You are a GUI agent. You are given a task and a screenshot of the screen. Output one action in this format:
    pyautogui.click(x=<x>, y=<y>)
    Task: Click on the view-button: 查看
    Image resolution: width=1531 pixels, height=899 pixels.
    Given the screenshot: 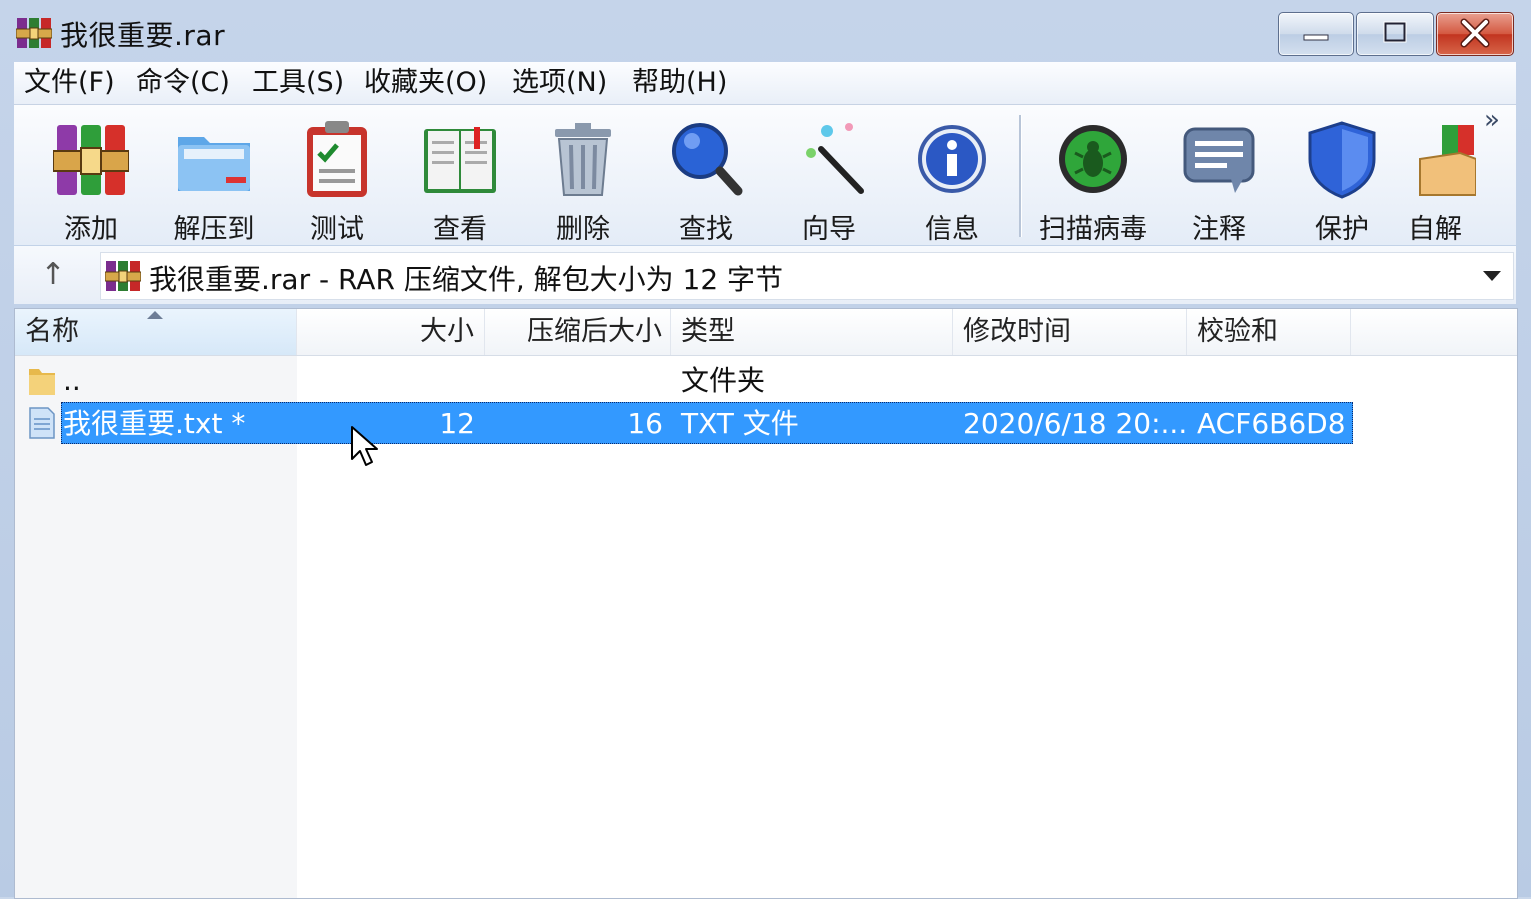 What is the action you would take?
    pyautogui.click(x=460, y=179)
    